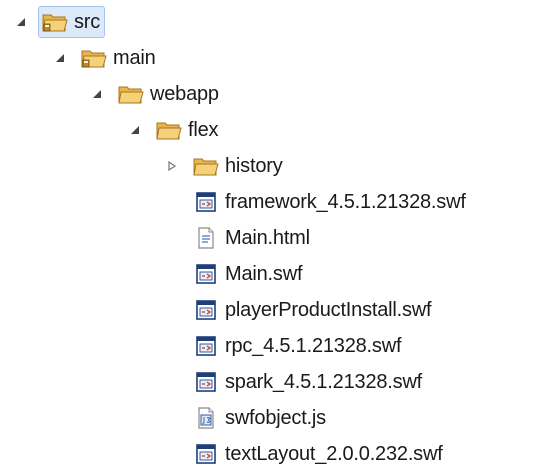 Image resolution: width=536 pixels, height=475 pixels. What do you see at coordinates (345, 202) in the screenshot?
I see `tree-item-label: framework_4.5.1.21328.swf` at bounding box center [345, 202].